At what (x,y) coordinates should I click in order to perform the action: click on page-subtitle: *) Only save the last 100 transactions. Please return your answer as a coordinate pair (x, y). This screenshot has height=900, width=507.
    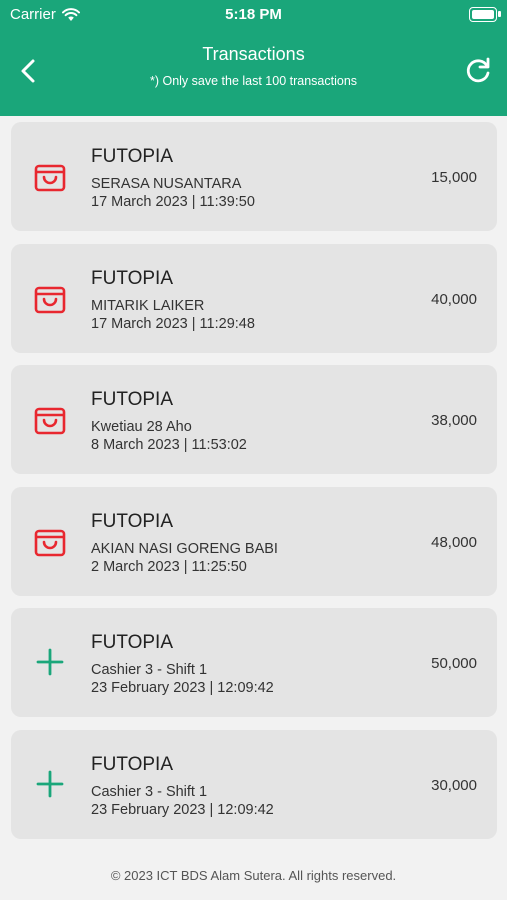
    Looking at the image, I should click on (253, 81).